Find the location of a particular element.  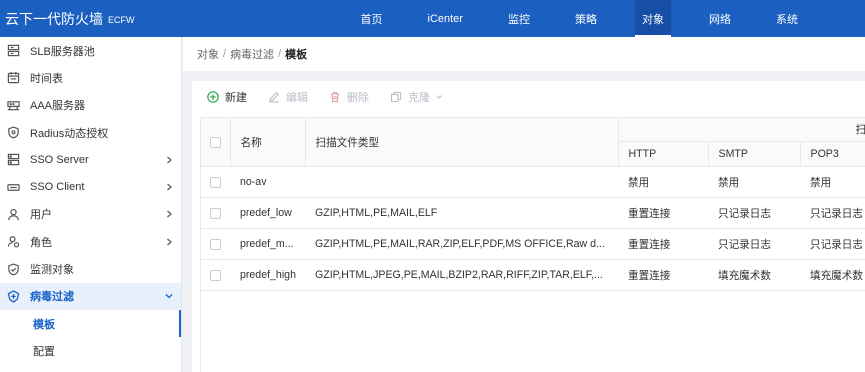

sidebar-item-aaa-server: AAA服务器 is located at coordinates (90, 105).